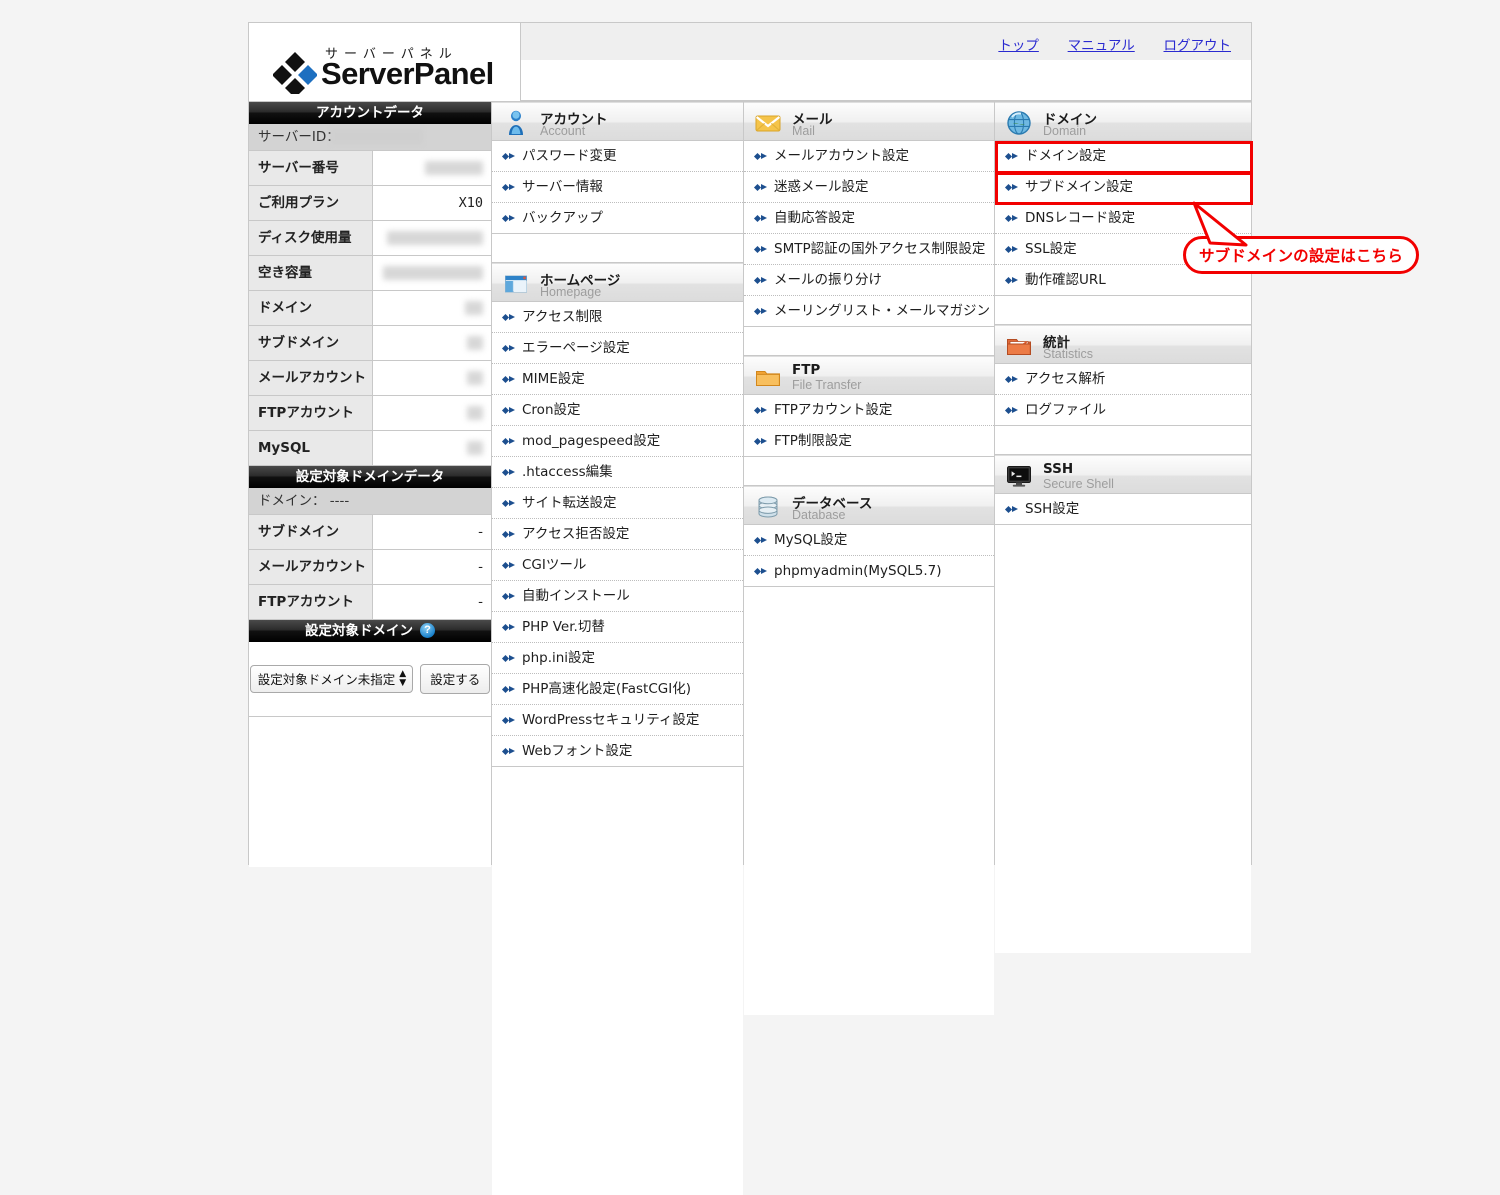 The width and height of the screenshot is (1500, 1195). What do you see at coordinates (1019, 123) in the screenshot?
I see `globe-icon` at bounding box center [1019, 123].